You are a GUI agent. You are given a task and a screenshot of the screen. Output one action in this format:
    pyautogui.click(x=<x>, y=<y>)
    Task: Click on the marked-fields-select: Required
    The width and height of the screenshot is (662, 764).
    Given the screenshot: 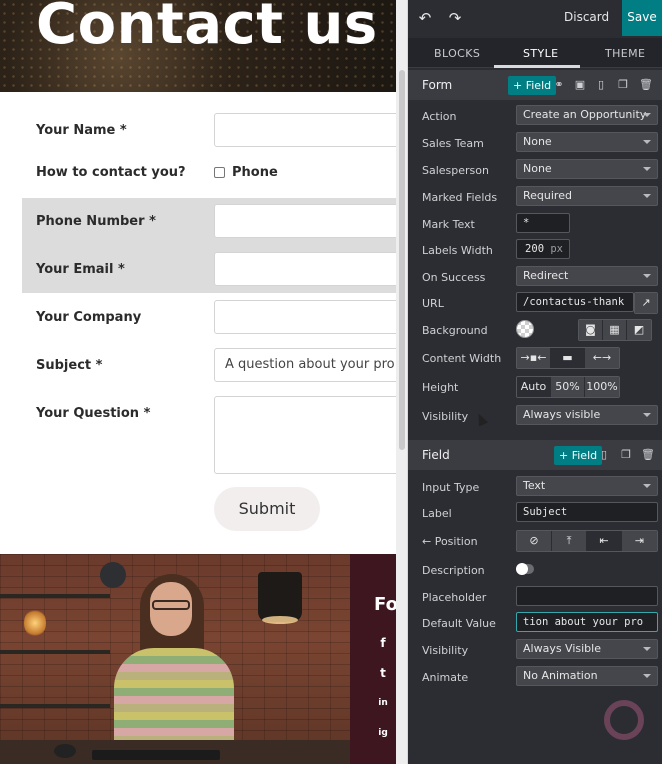 What is the action you would take?
    pyautogui.click(x=587, y=196)
    